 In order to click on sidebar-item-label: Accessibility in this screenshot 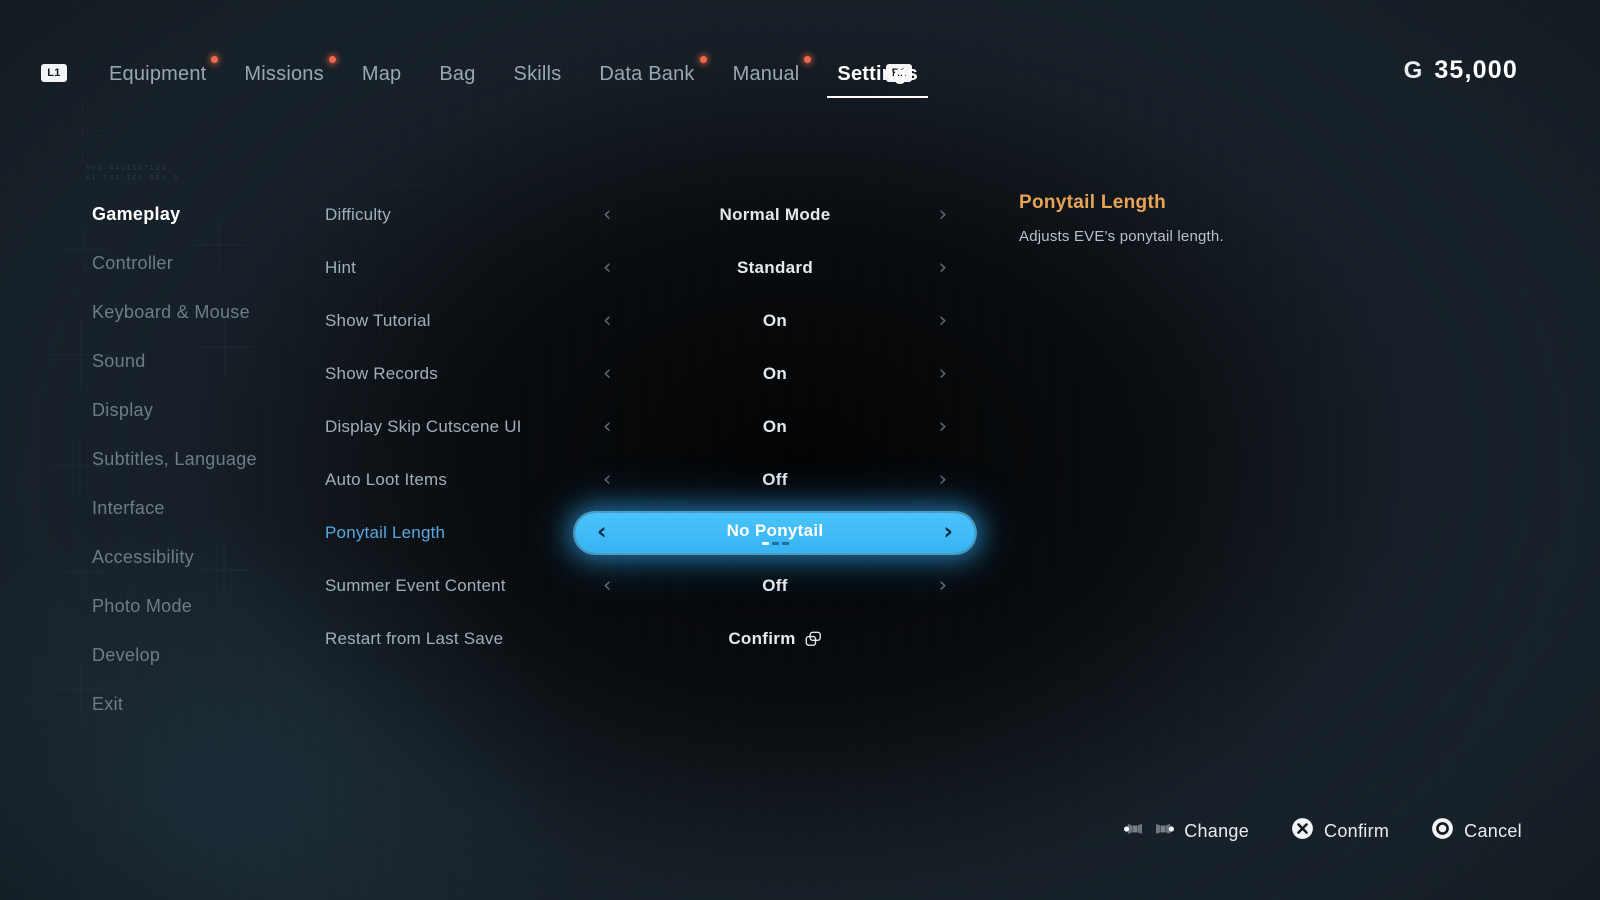, I will do `click(143, 557)`.